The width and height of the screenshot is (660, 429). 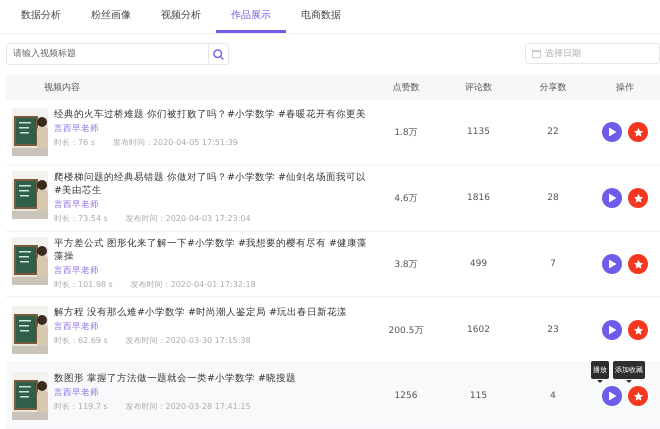 What do you see at coordinates (62, 88) in the screenshot?
I see `column-header: 视频内容` at bounding box center [62, 88].